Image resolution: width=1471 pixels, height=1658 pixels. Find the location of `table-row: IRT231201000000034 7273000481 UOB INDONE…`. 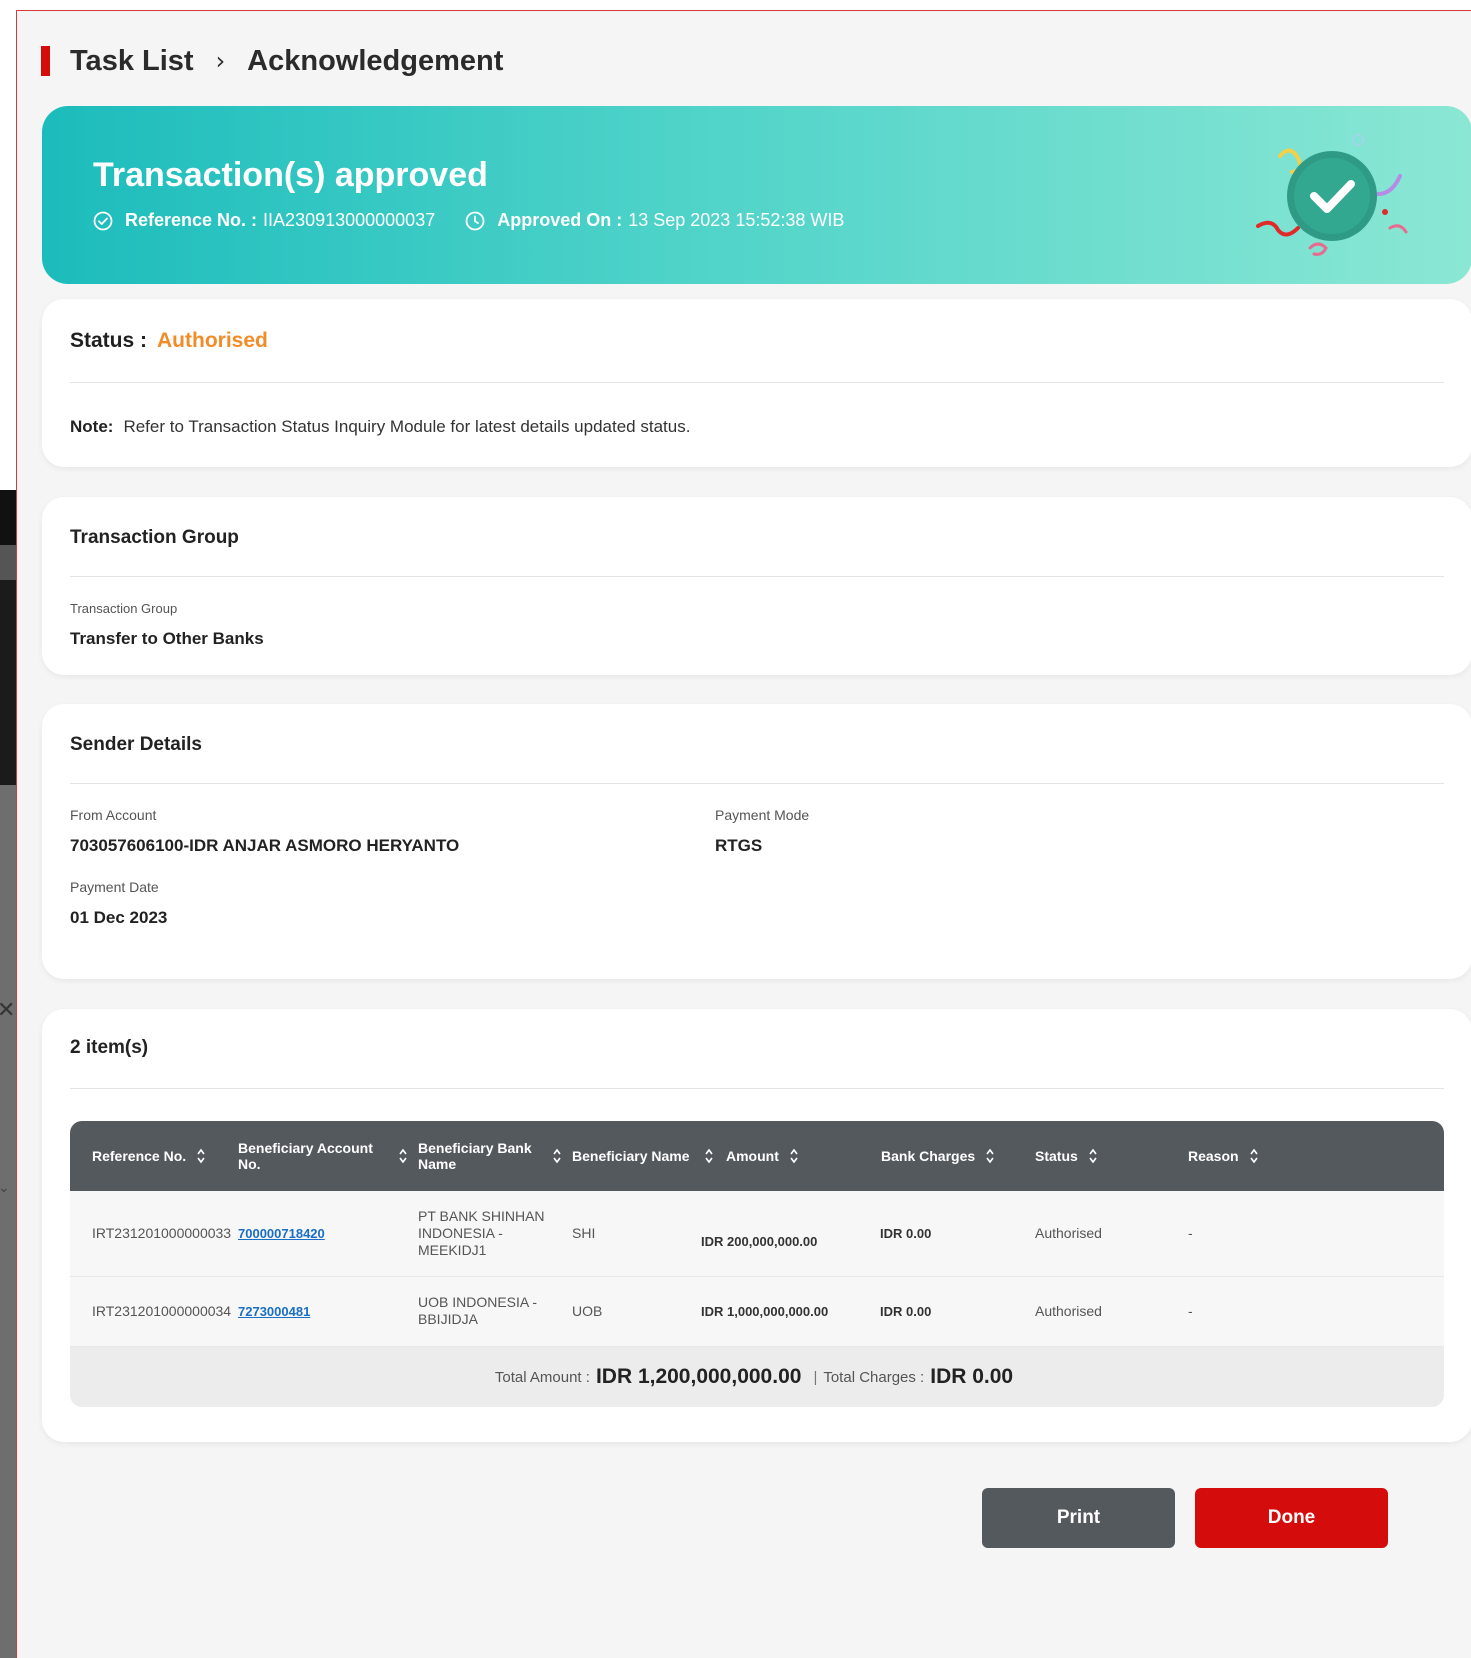

table-row: IRT231201000000034 7273000481 UOB INDONE… is located at coordinates (757, 1312).